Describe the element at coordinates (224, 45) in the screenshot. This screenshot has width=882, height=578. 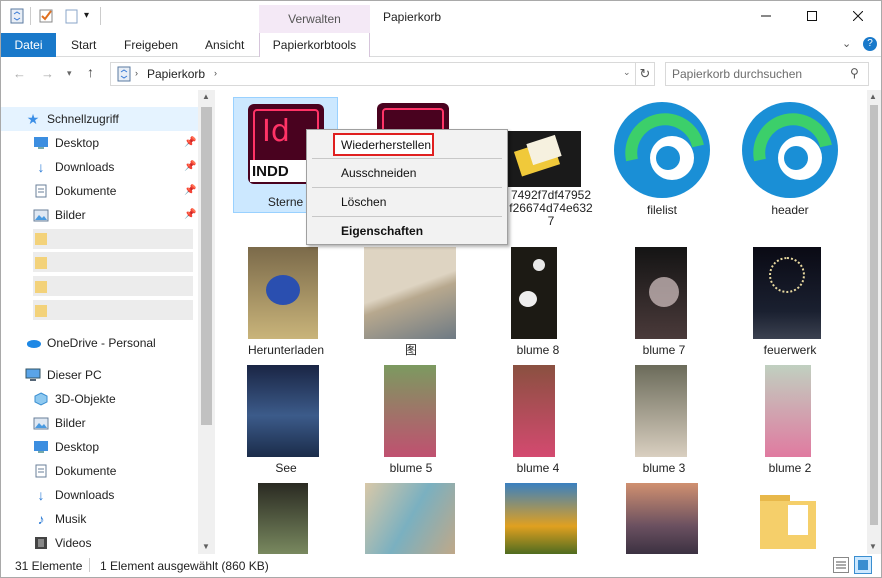
I see `tab-ansicht: Ansicht` at that location.